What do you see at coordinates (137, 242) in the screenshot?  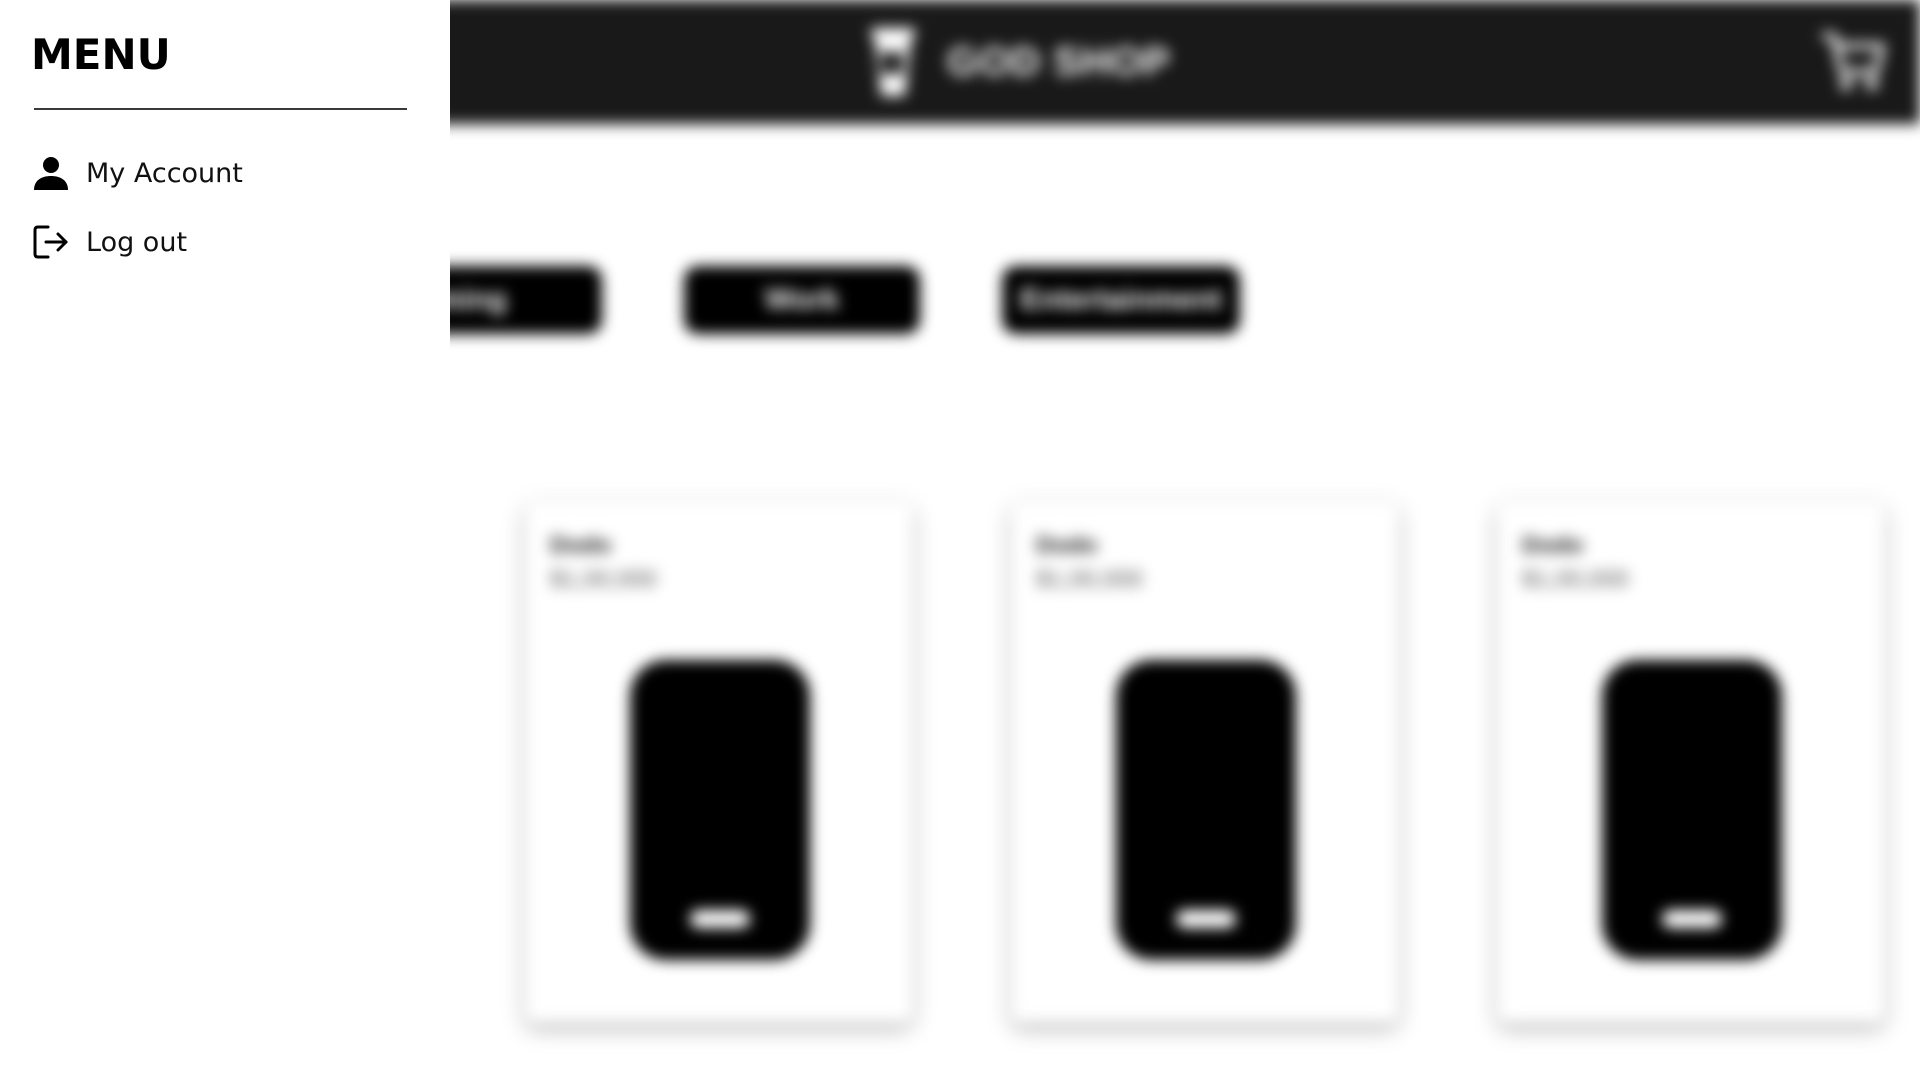 I see `menu-item-label: Log out` at bounding box center [137, 242].